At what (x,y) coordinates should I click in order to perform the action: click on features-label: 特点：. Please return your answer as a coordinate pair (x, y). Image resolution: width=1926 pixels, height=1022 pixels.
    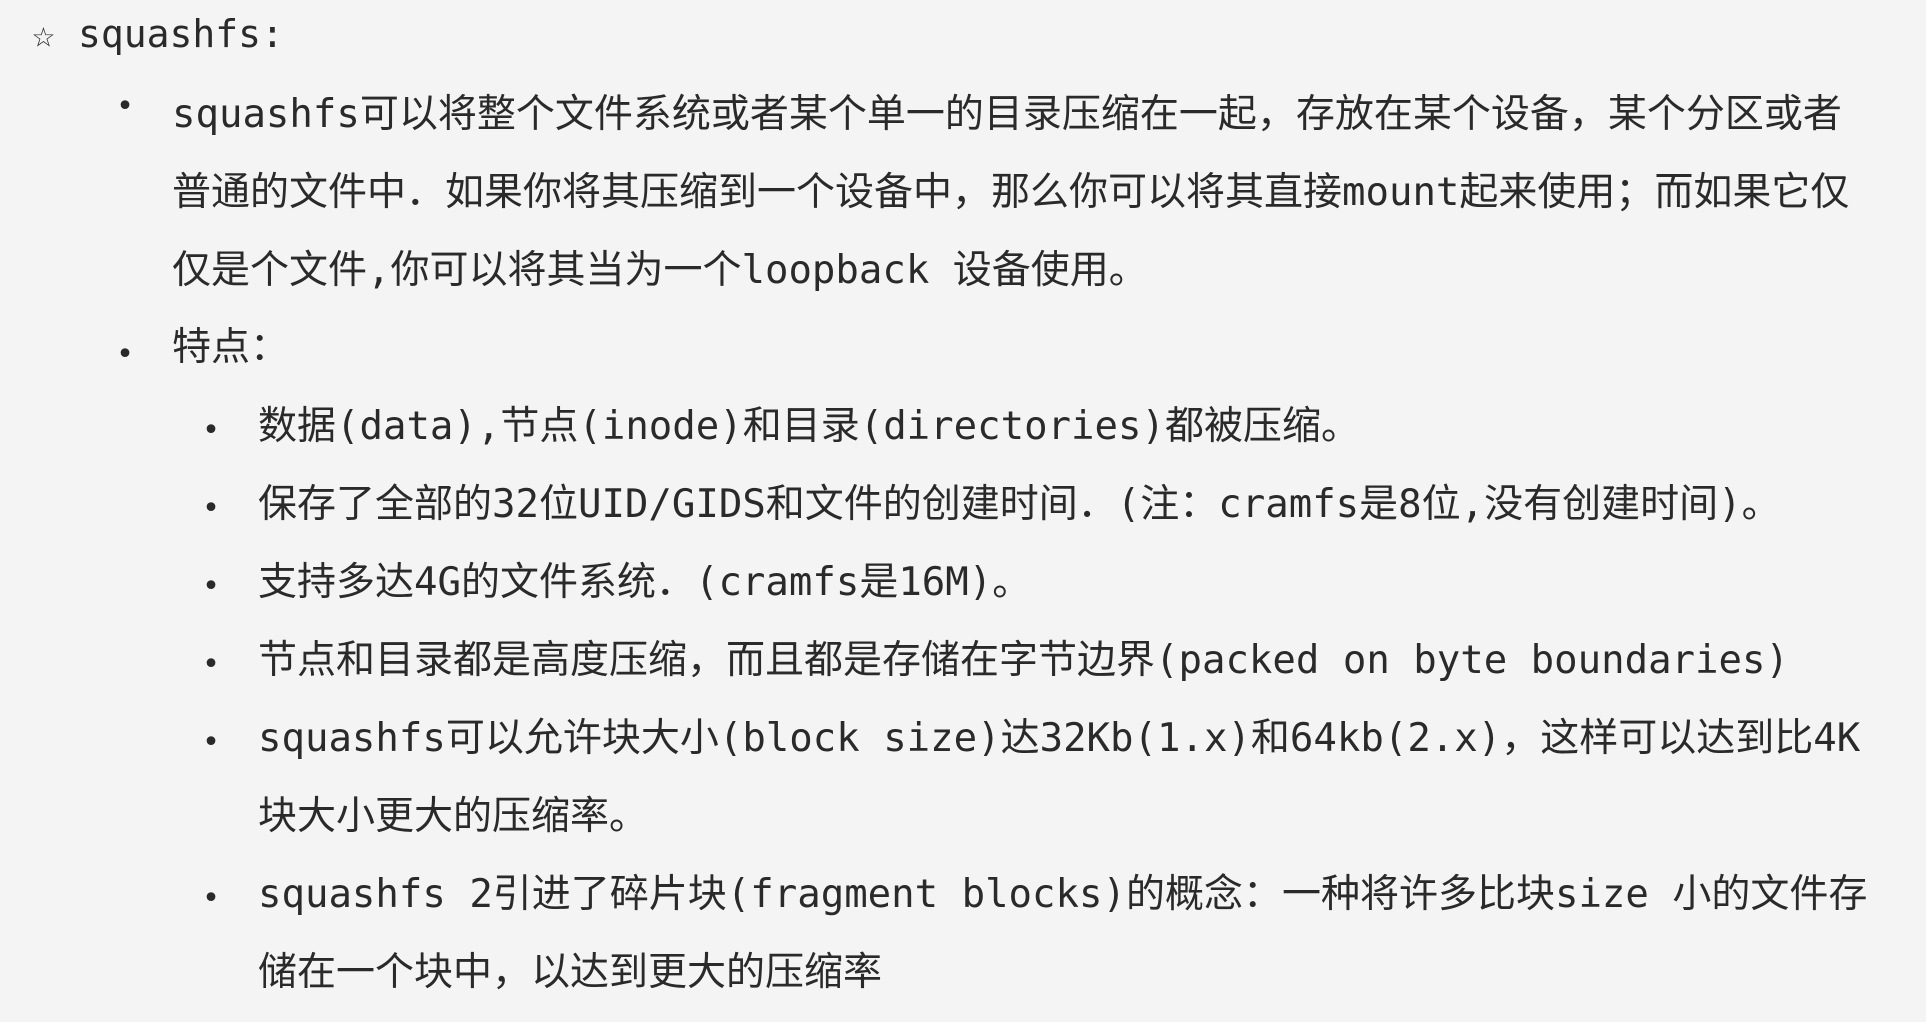
    Looking at the image, I should click on (231, 347).